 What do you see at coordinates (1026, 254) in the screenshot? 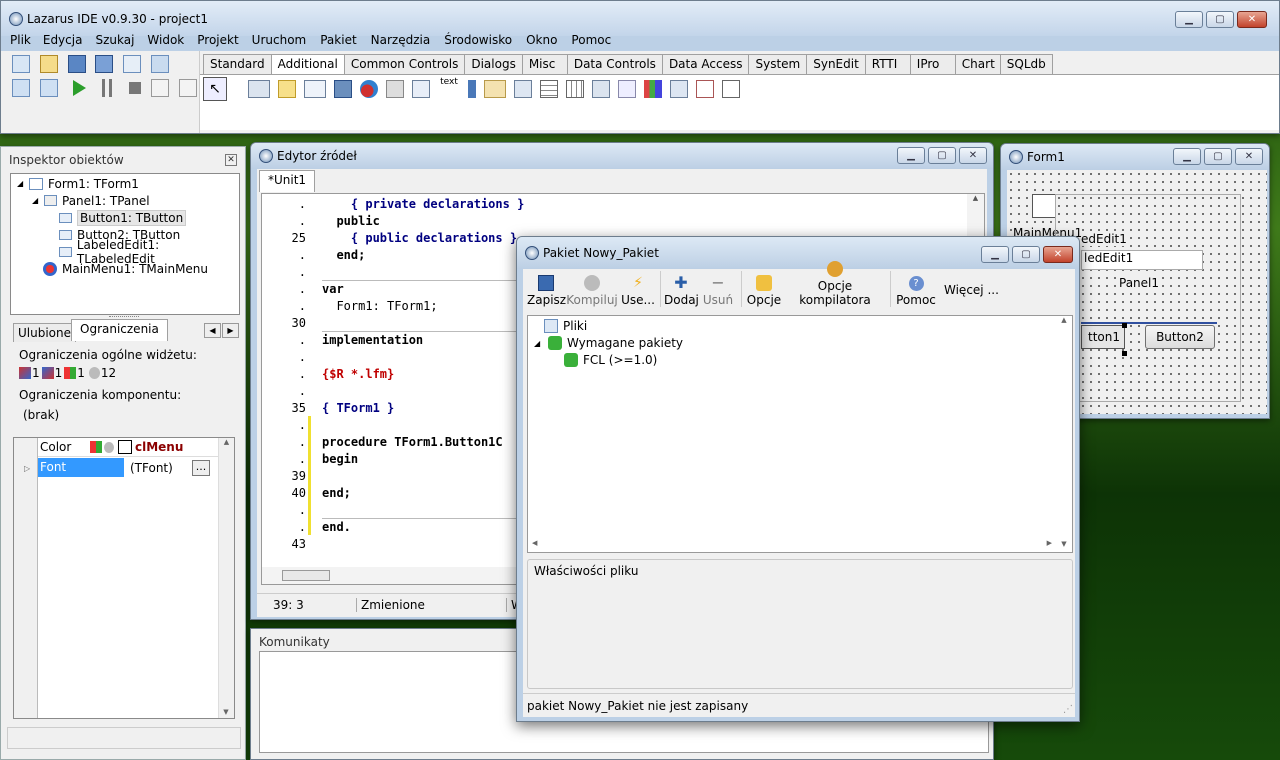
I see `package-maximize-button: ▢` at bounding box center [1026, 254].